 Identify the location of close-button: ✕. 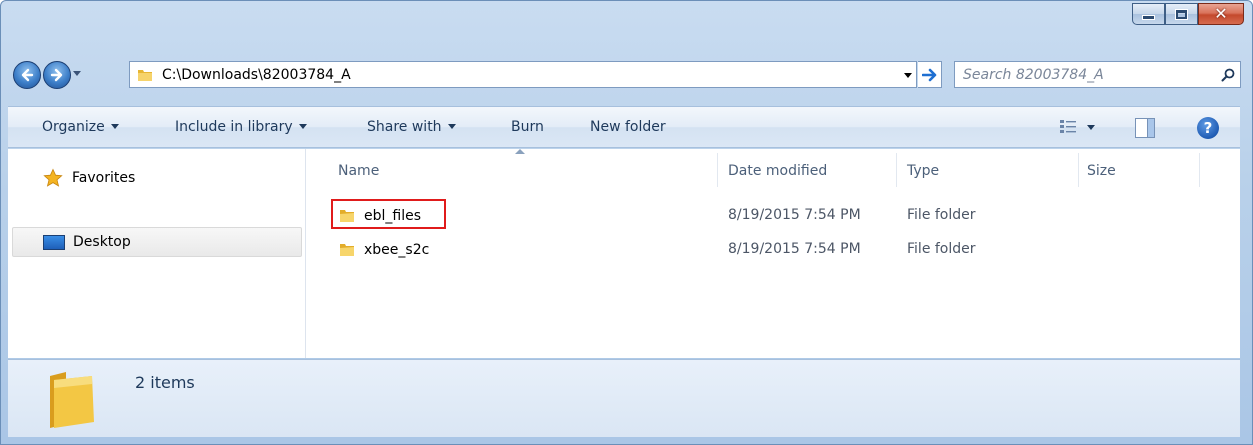
(1221, 14).